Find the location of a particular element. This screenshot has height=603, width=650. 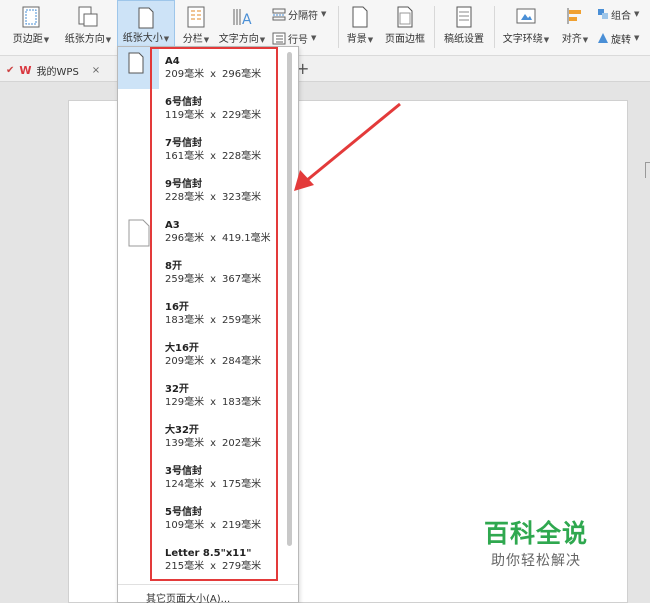

watermark-title: 百科全说 is located at coordinates (536, 533).